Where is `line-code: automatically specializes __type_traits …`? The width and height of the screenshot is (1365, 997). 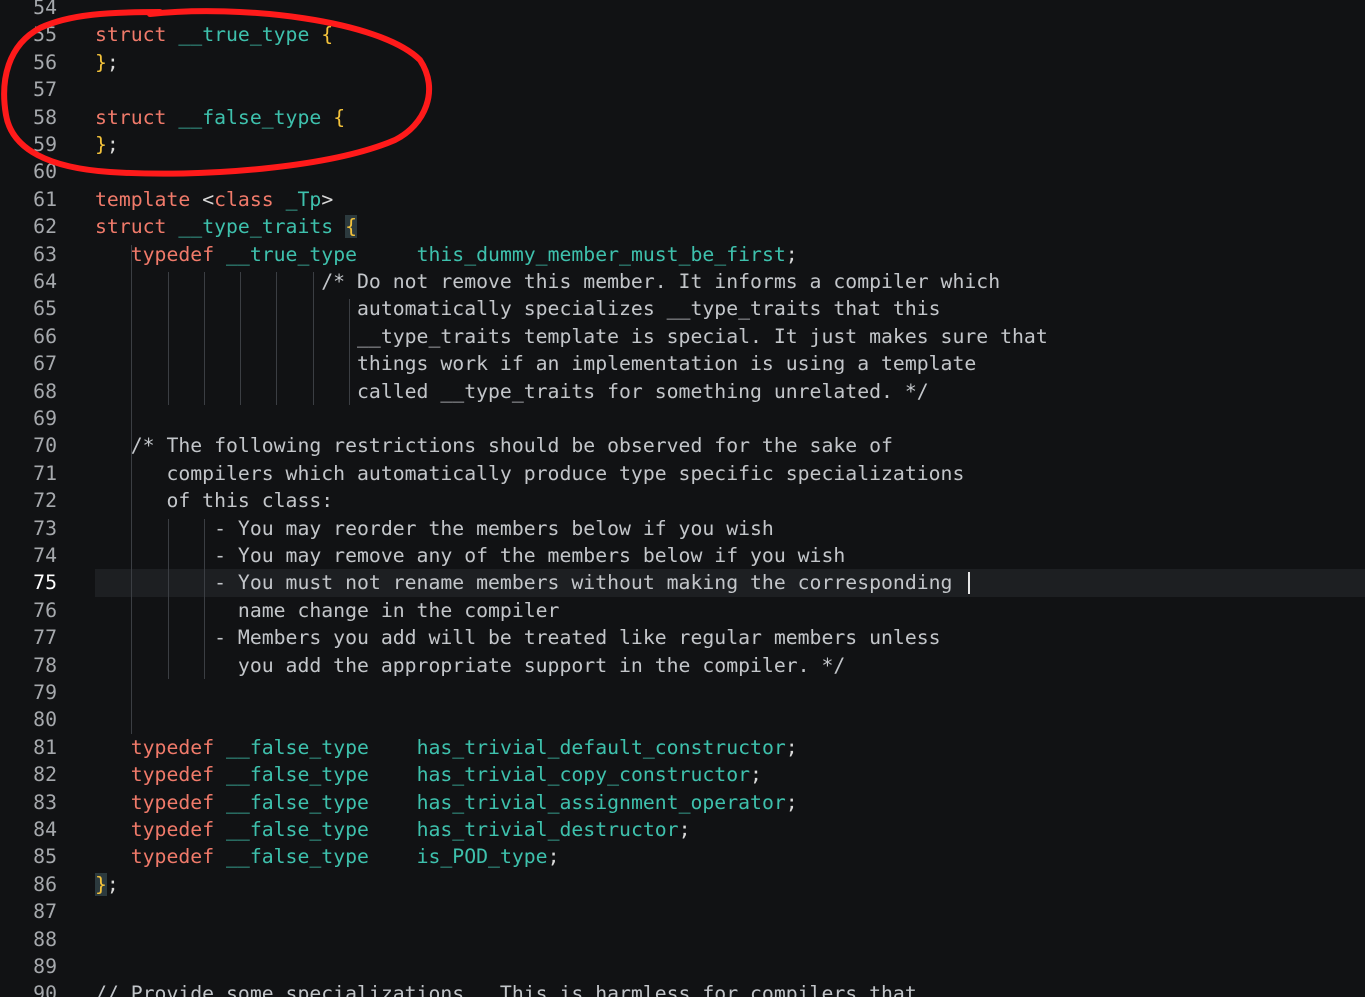 line-code: automatically specializes __type_traits … is located at coordinates (518, 308).